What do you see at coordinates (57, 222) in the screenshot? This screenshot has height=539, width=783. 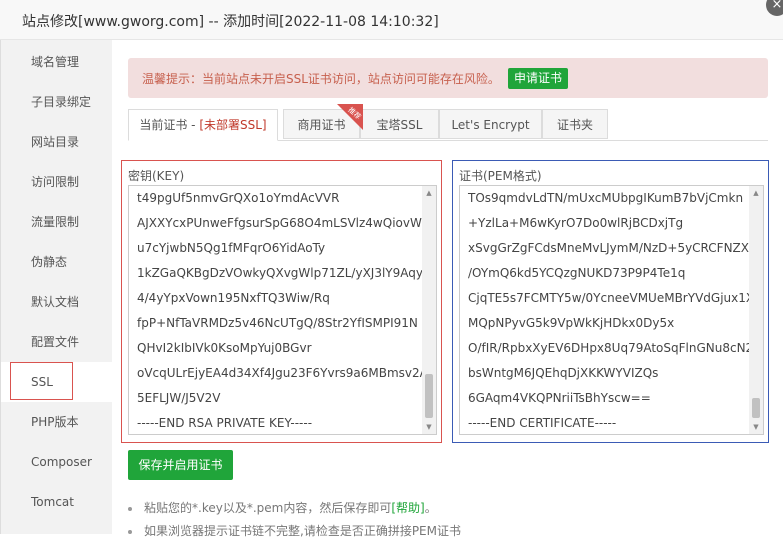 I see `sidebar-item-traffic-limit: 流量限制` at bounding box center [57, 222].